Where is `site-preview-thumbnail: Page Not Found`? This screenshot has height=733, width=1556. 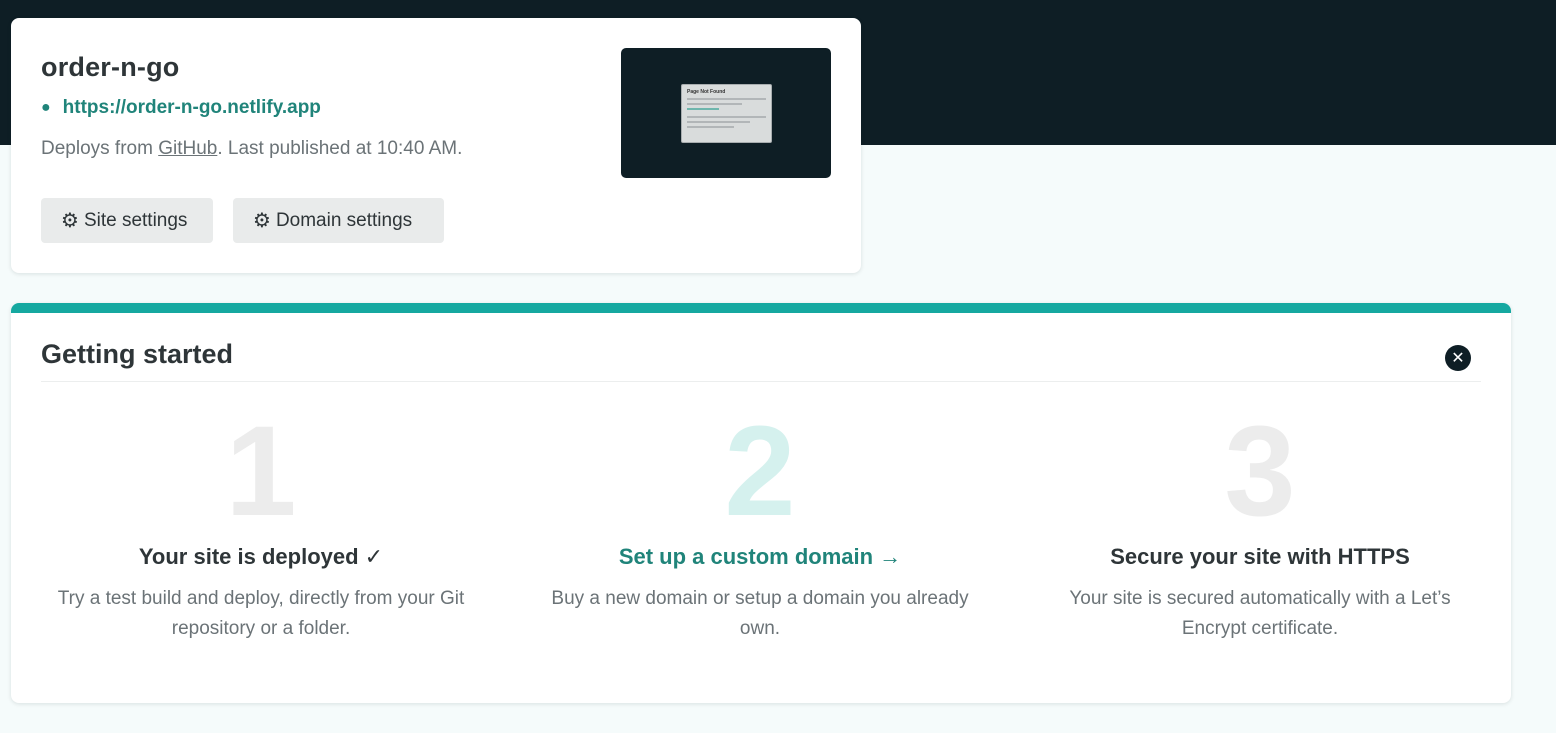 site-preview-thumbnail: Page Not Found is located at coordinates (726, 113).